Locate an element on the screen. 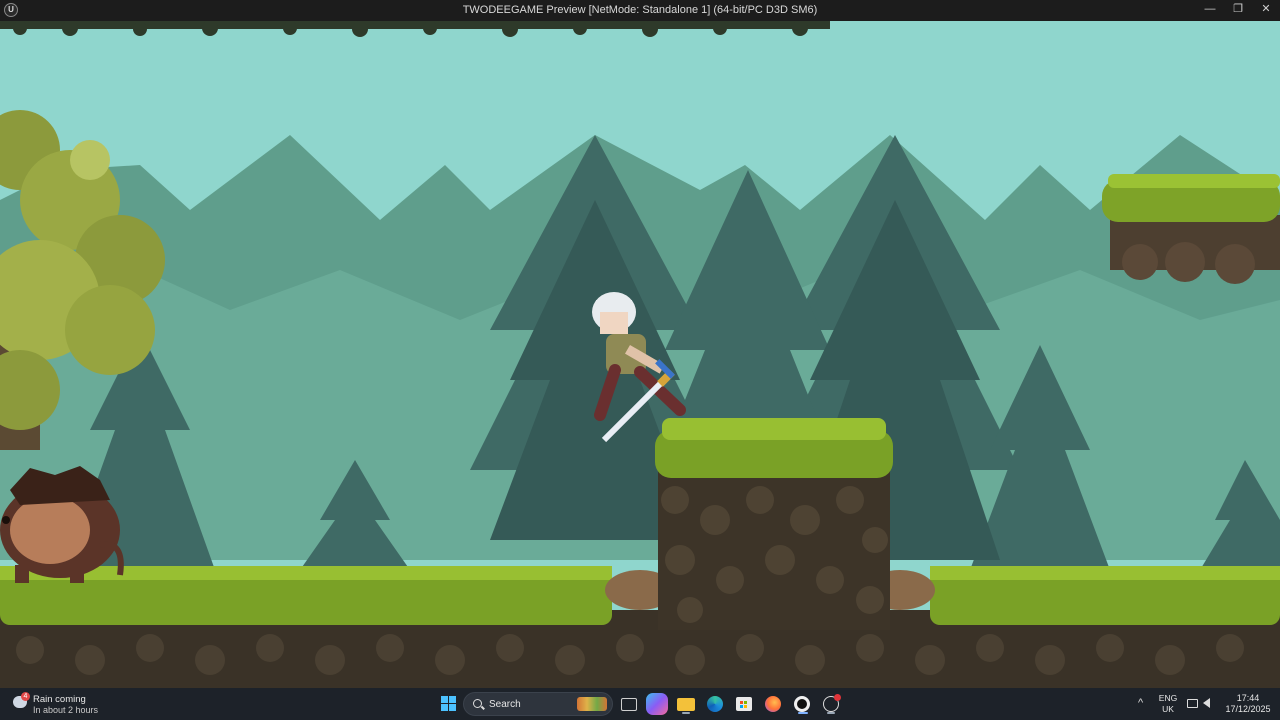 The width and height of the screenshot is (1280, 720). taskbar-search: Search is located at coordinates (538, 704).